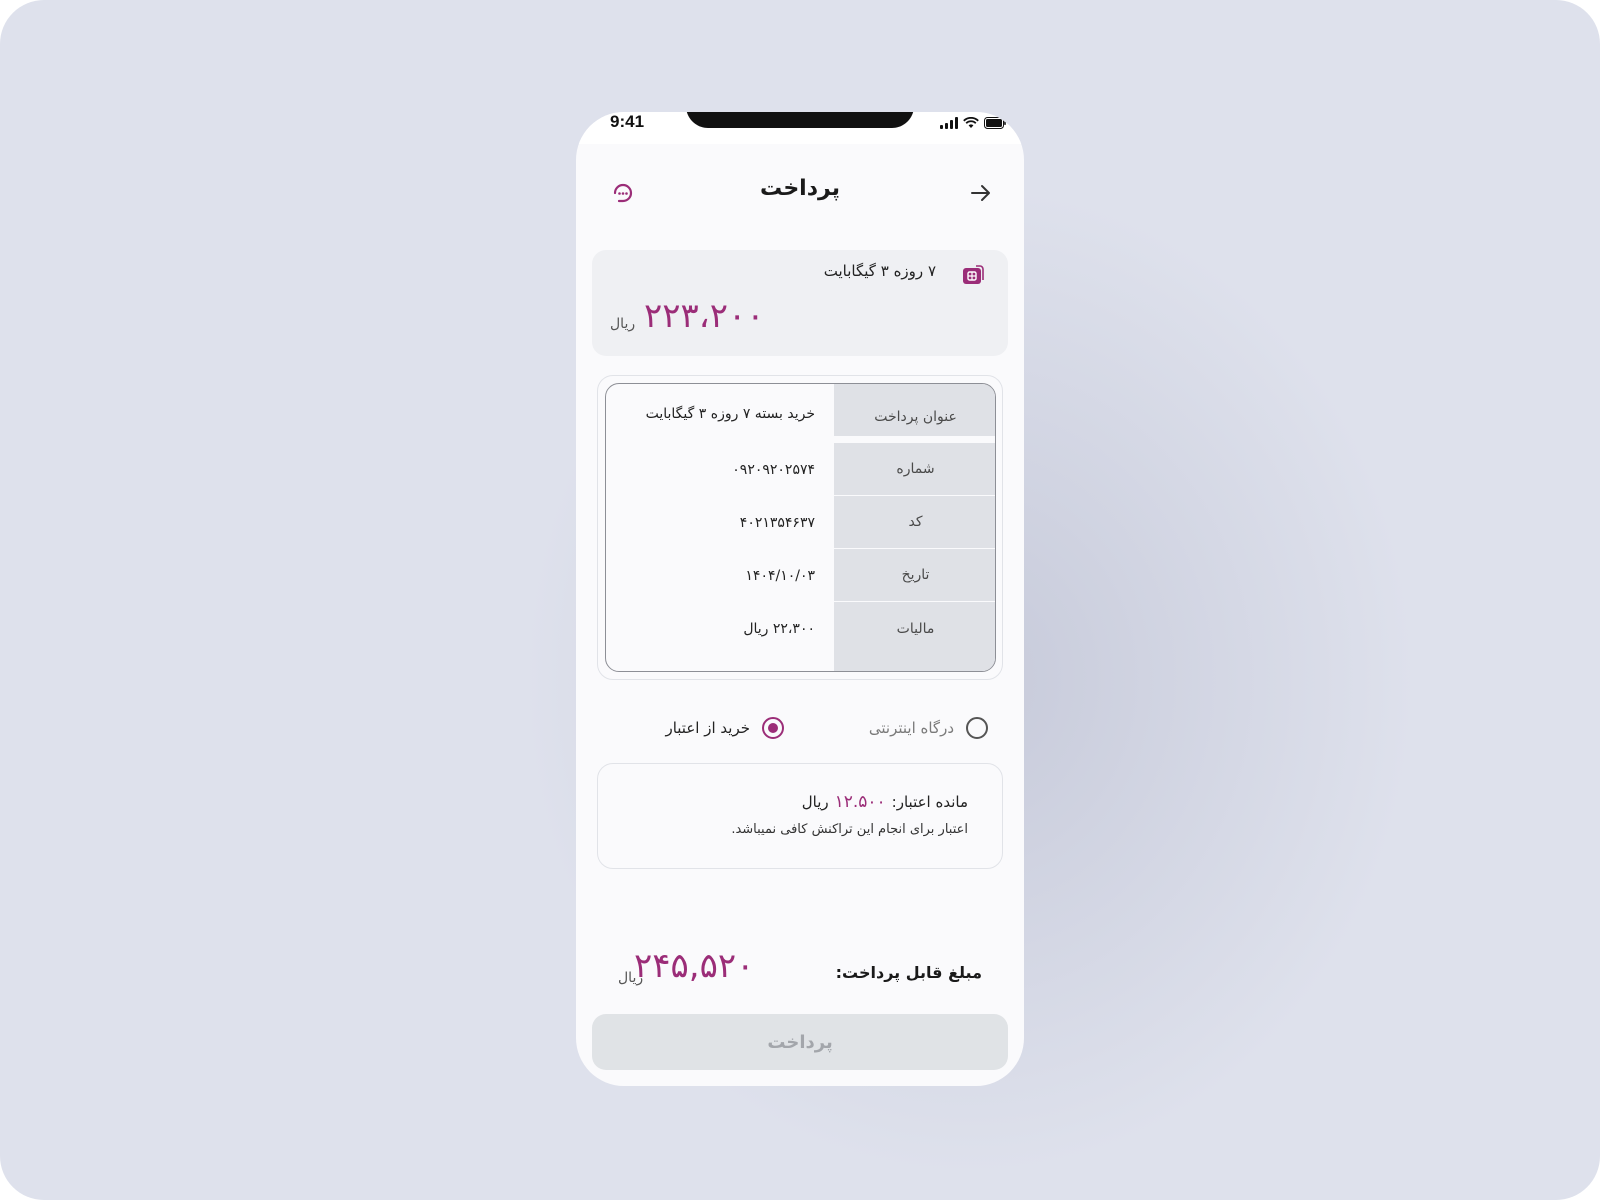  I want to click on package-price: ۲۲۳،۲۰۰, so click(704, 316).